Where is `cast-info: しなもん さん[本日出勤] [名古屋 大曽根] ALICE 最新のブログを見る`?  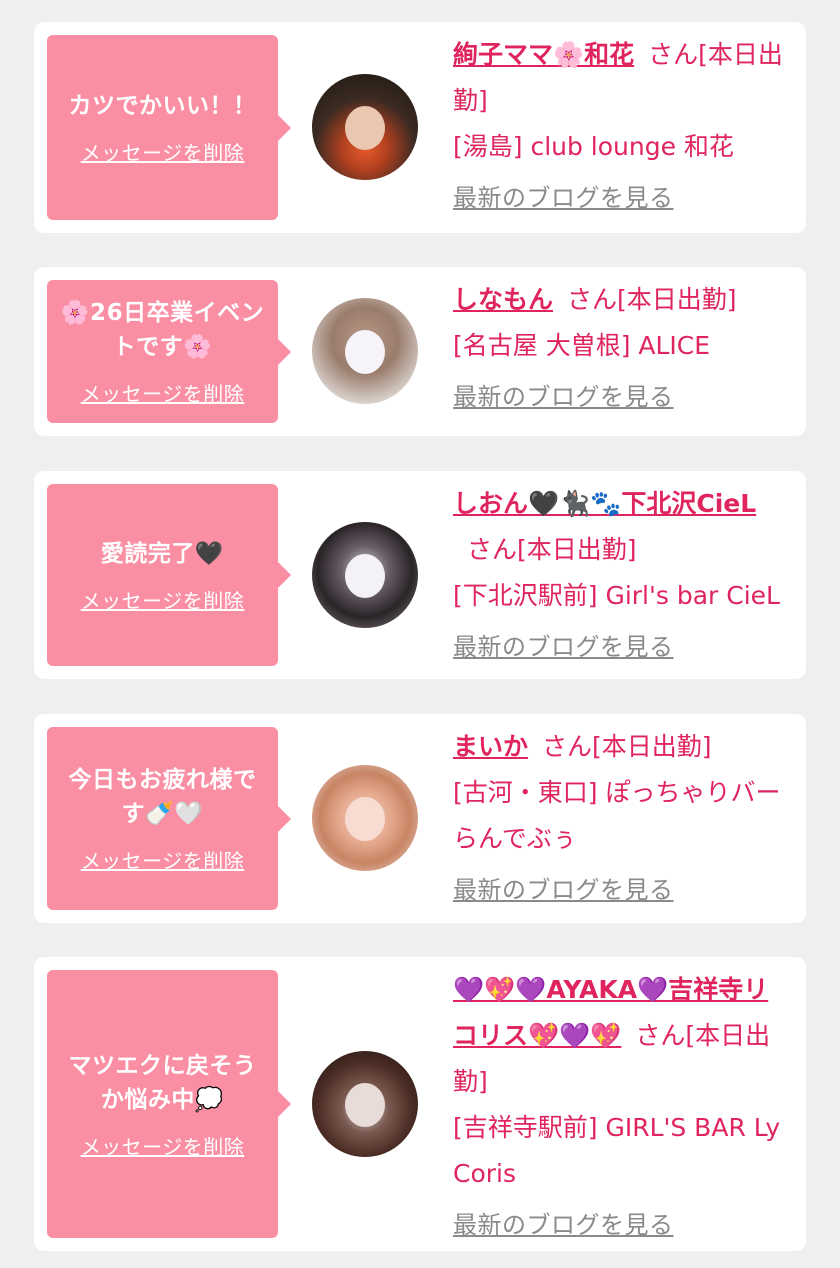
cast-info: しなもん さん[本日出勤] [名古屋 大曽根] ALICE 最新のブログを見る is located at coordinates (623, 344).